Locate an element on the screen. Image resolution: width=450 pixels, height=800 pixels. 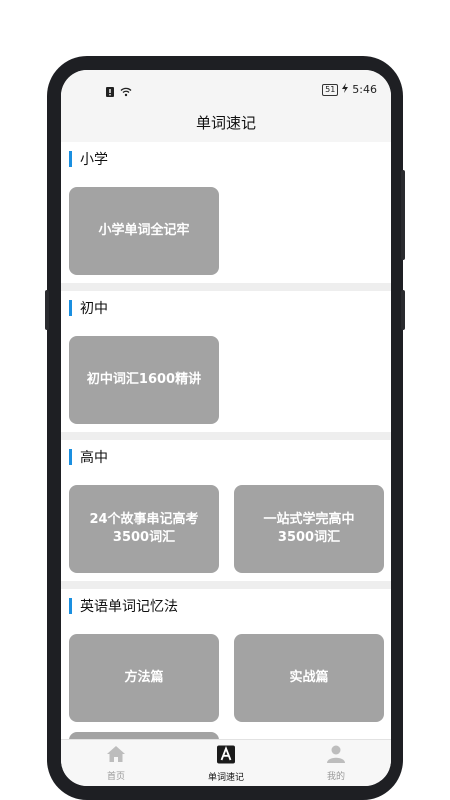
letter-a-icon is located at coordinates (226, 756).